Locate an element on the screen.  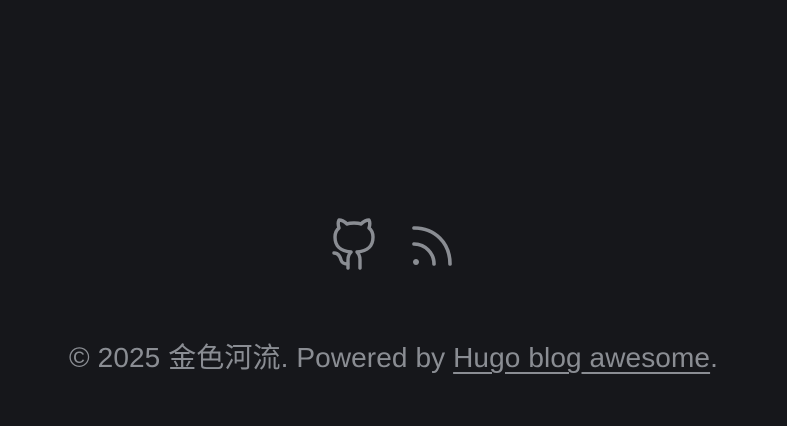
github-icon is located at coordinates (353, 244).